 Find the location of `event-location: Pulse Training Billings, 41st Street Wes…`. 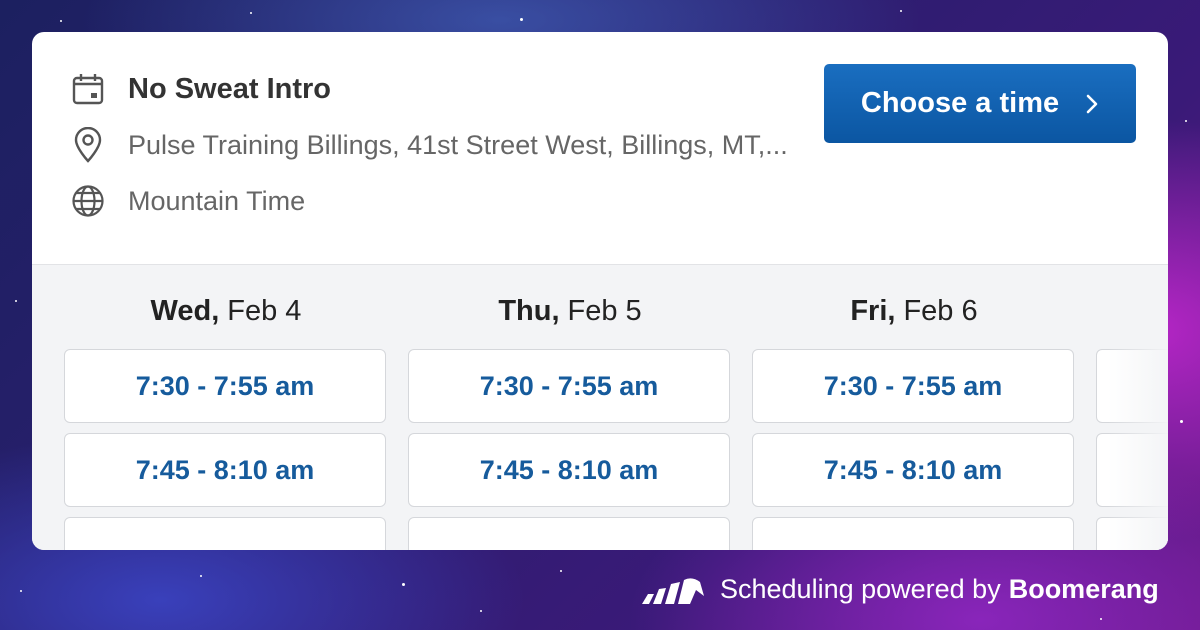

event-location: Pulse Training Billings, 41st Street Wes… is located at coordinates (458, 144).